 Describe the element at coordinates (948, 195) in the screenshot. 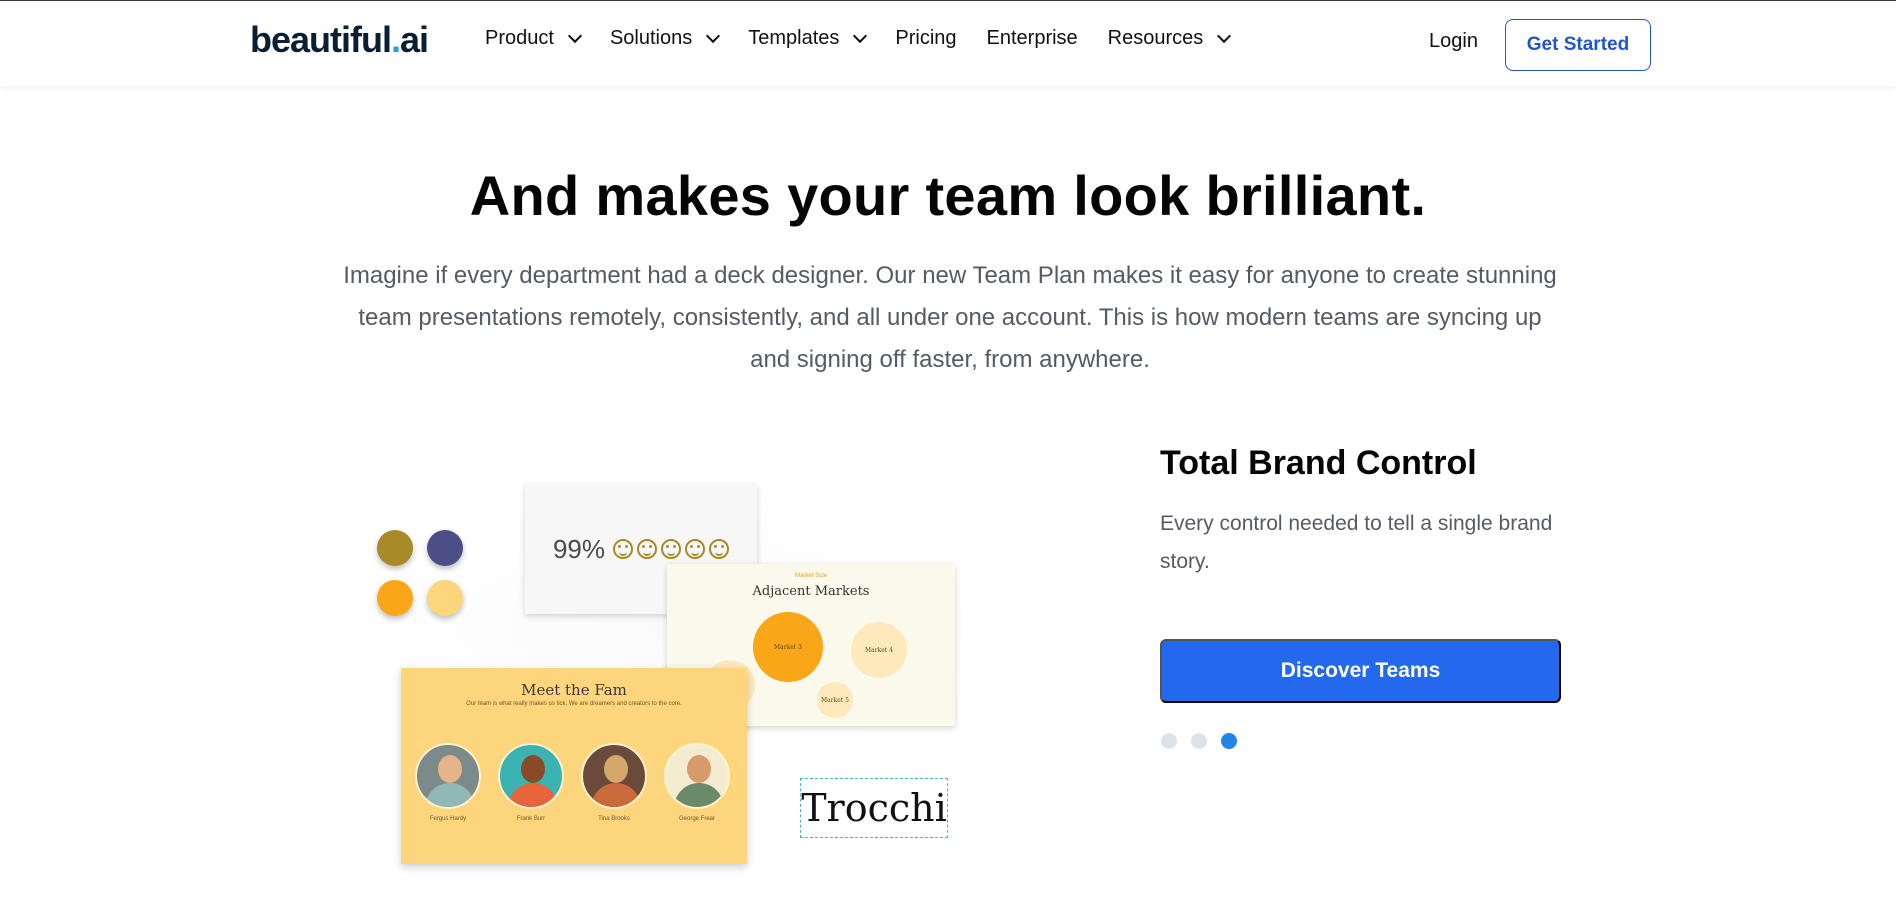

I see `hero-headline: And makes your team look brilliant.` at that location.